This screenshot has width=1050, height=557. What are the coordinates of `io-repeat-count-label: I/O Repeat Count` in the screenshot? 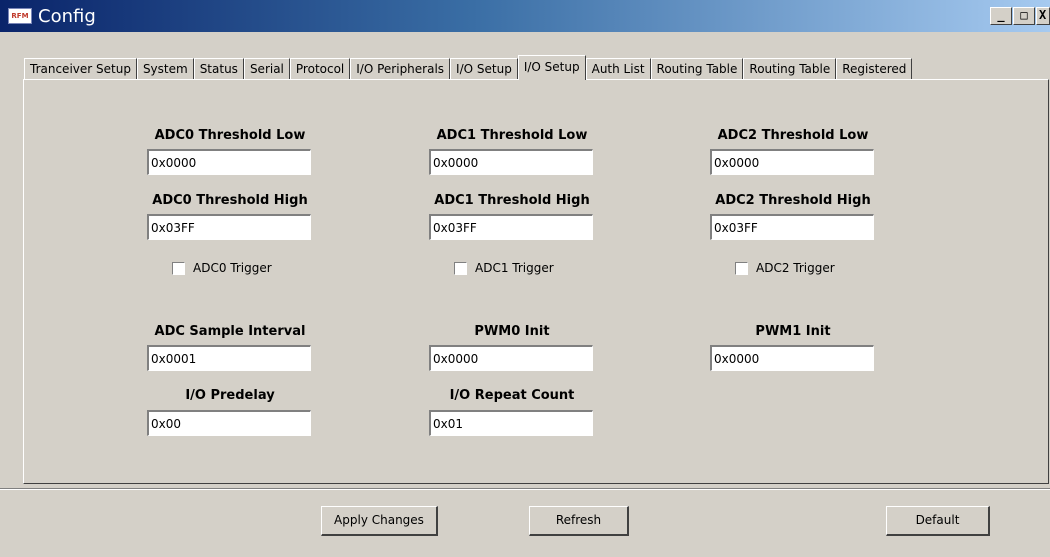 It's located at (512, 395).